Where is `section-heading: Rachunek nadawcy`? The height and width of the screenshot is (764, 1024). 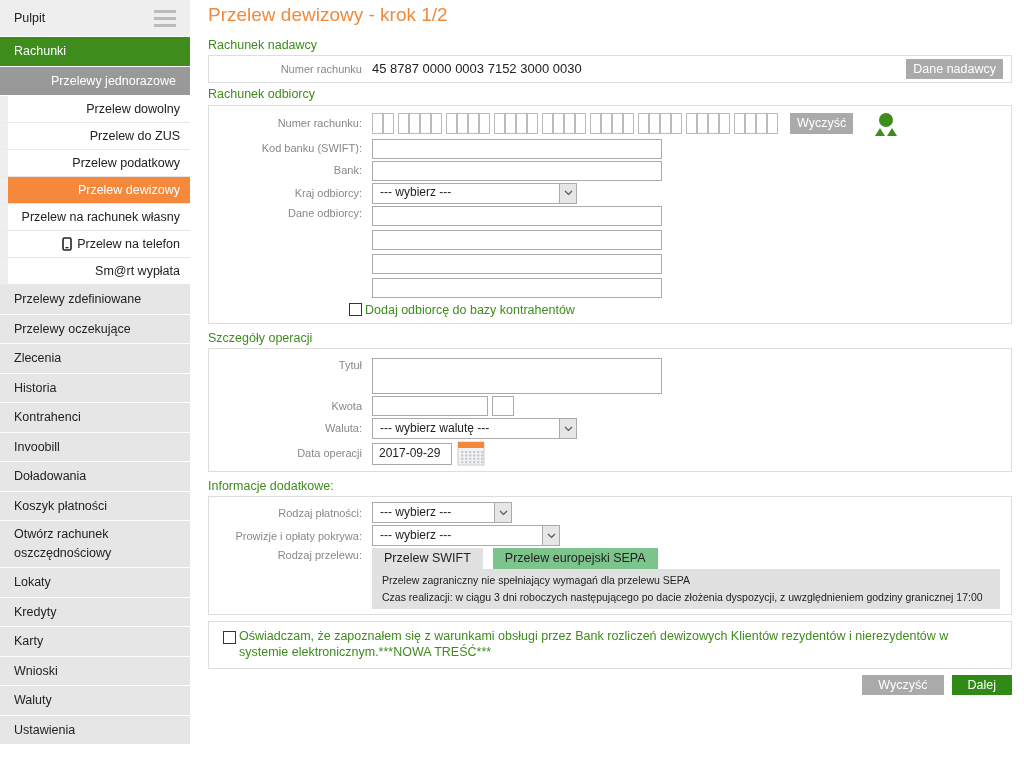 section-heading: Rachunek nadawcy is located at coordinates (263, 45).